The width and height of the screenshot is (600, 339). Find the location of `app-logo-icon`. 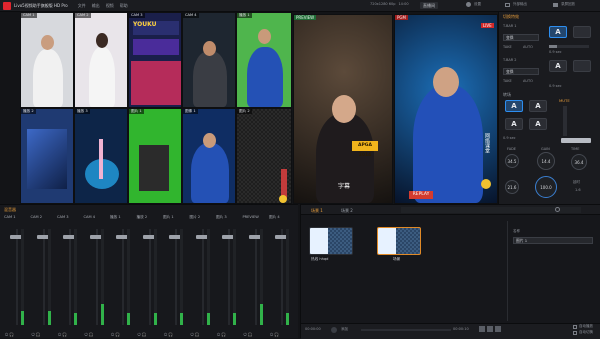

app-logo-icon is located at coordinates (7, 5).